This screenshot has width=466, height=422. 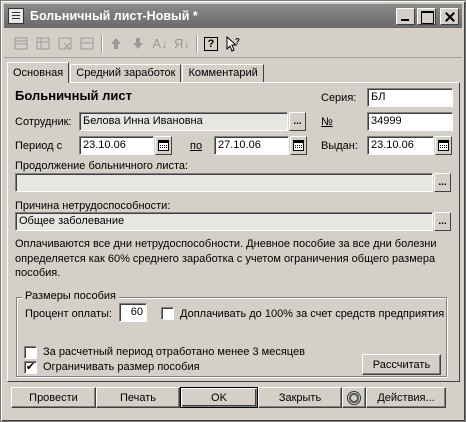 I want to click on period-to-calendar-button, so click(x=298, y=145).